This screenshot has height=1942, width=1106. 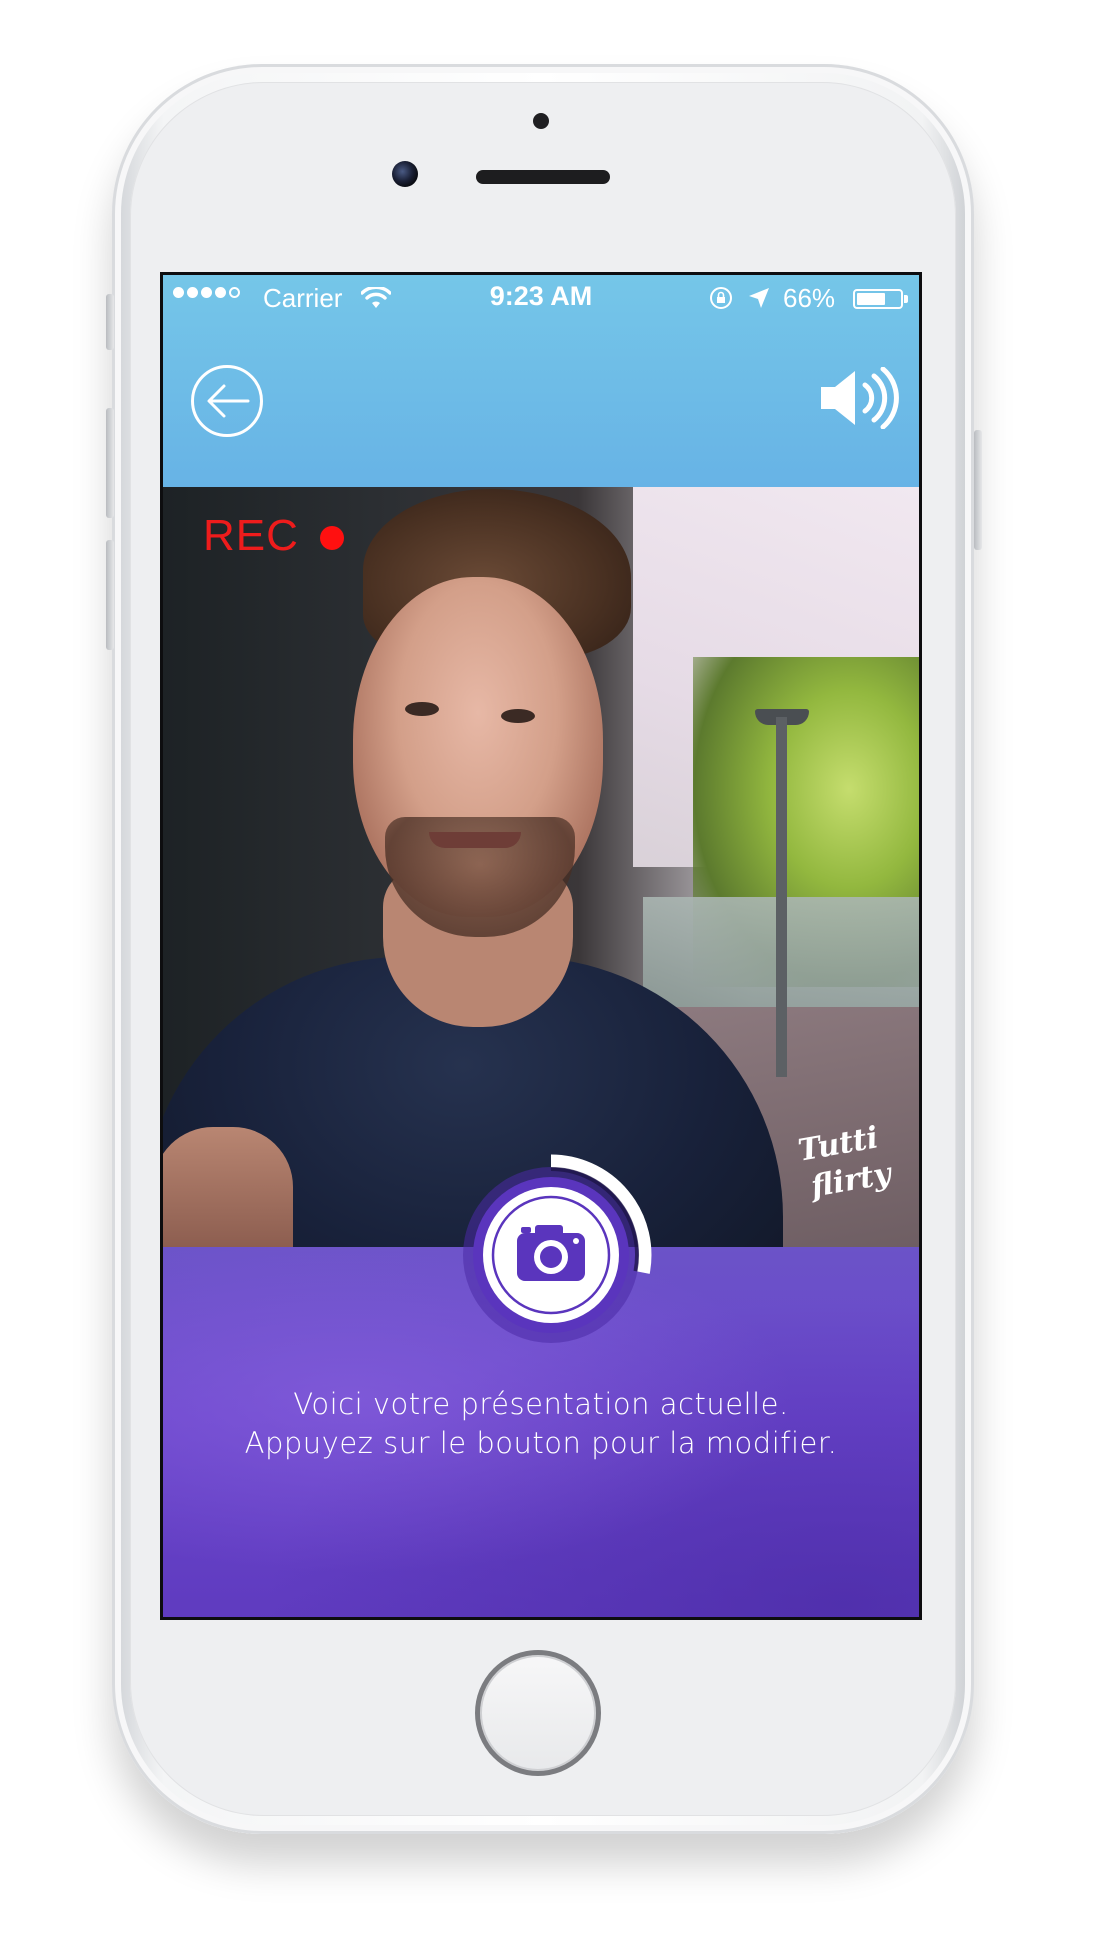 What do you see at coordinates (405, 174) in the screenshot?
I see `front-camera` at bounding box center [405, 174].